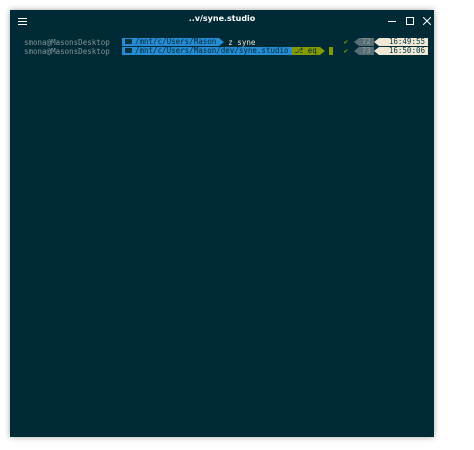 The image size is (474, 450). Describe the element at coordinates (222, 18) in the screenshot. I see `window-title: ..v/syne.studio` at that location.